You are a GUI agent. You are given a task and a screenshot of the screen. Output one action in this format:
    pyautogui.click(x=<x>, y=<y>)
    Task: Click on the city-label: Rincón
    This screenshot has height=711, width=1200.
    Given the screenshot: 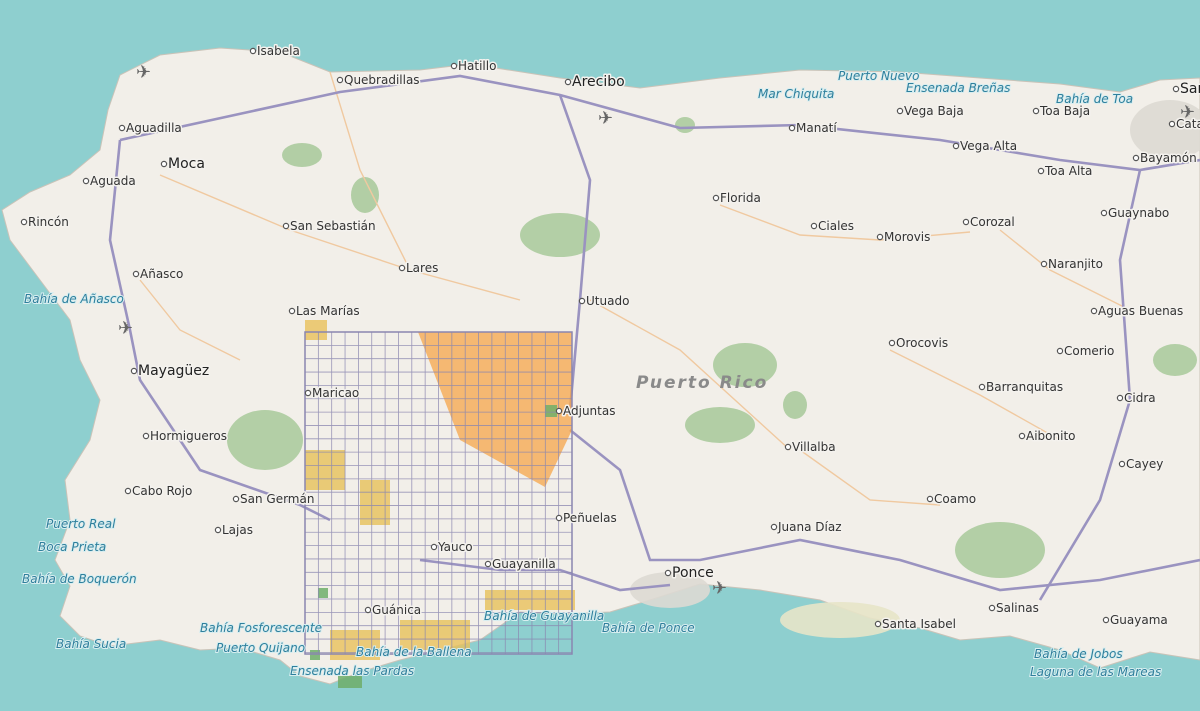 What is the action you would take?
    pyautogui.click(x=49, y=222)
    